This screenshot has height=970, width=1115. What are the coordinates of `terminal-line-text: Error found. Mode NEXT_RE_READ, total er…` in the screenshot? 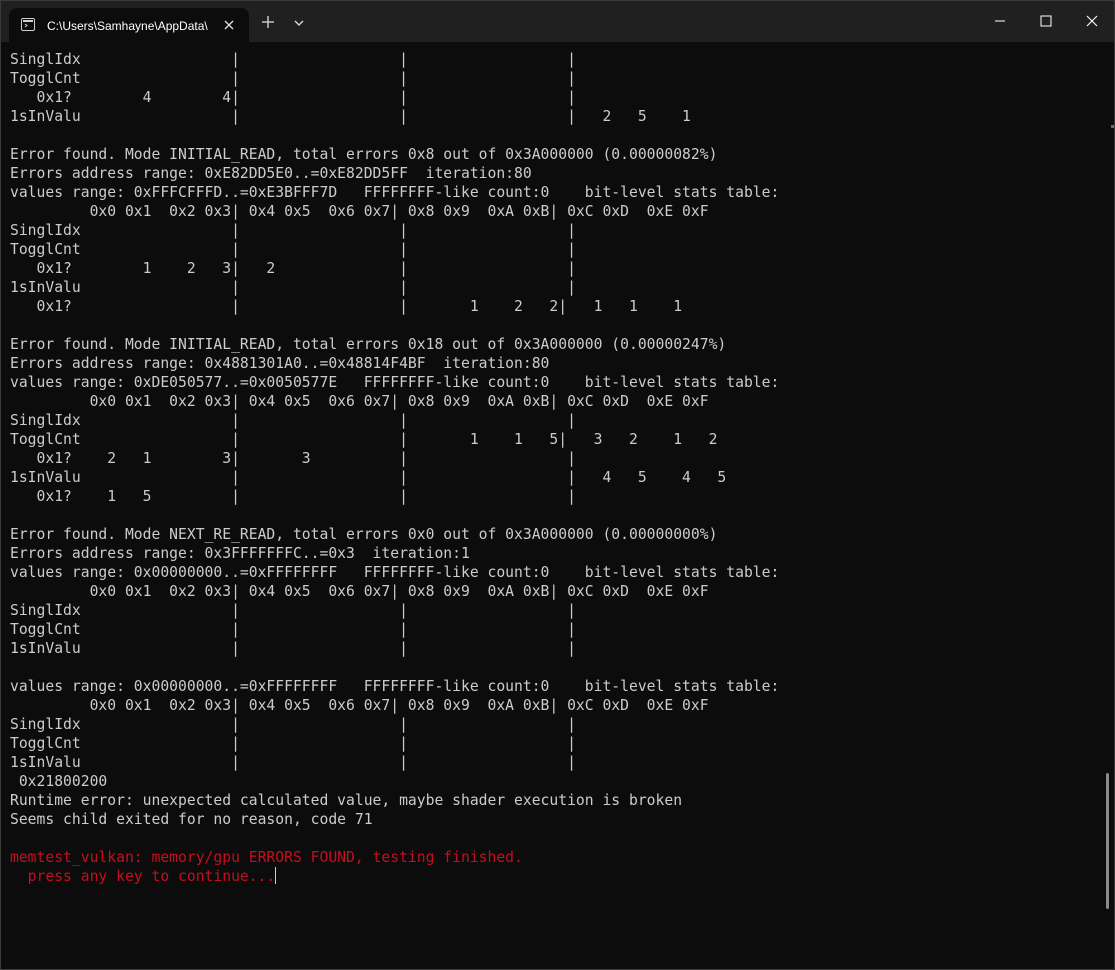 It's located at (364, 534).